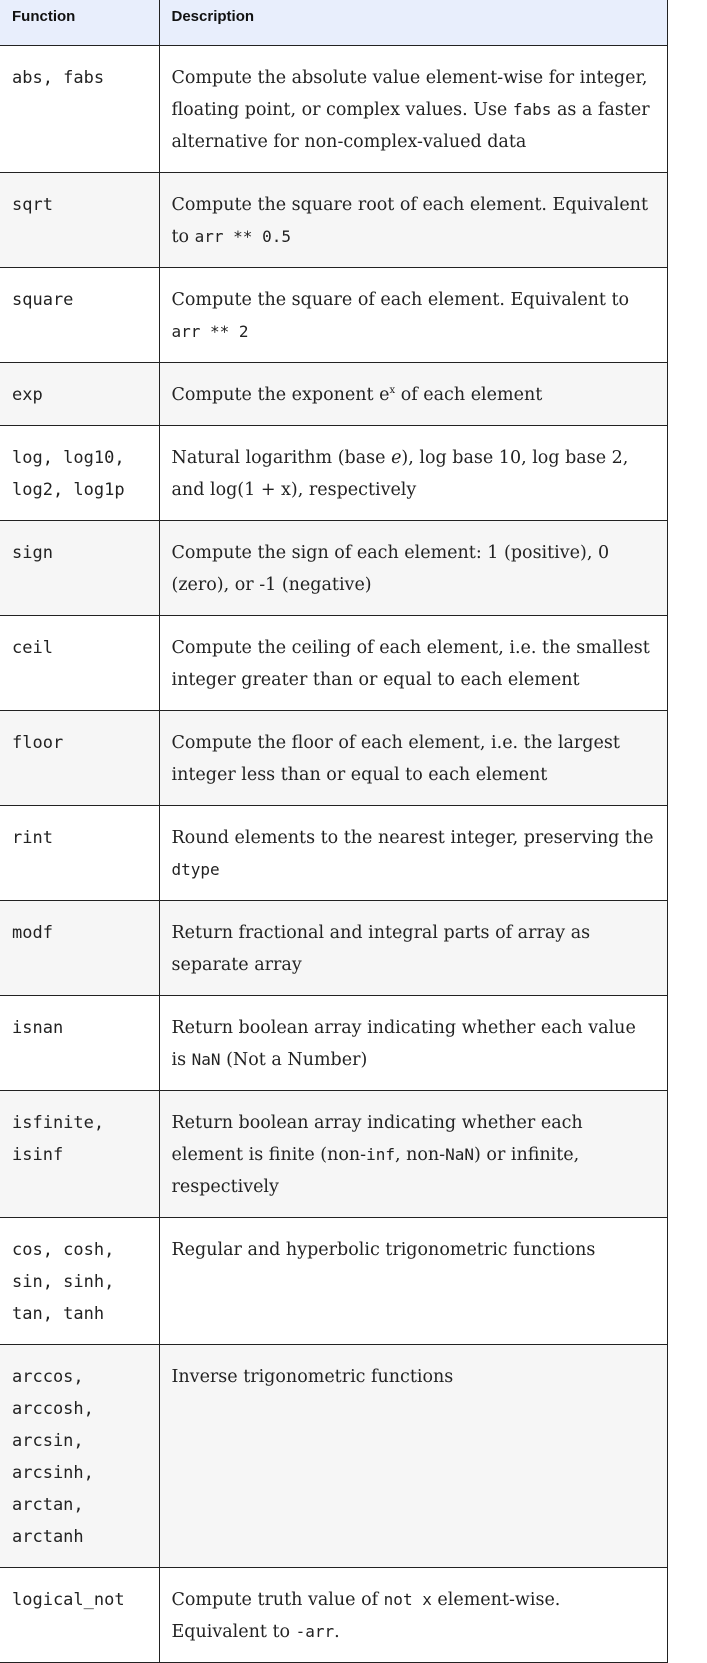  Describe the element at coordinates (80, 1153) in the screenshot. I see `function-cell: isfinite, isinf` at that location.